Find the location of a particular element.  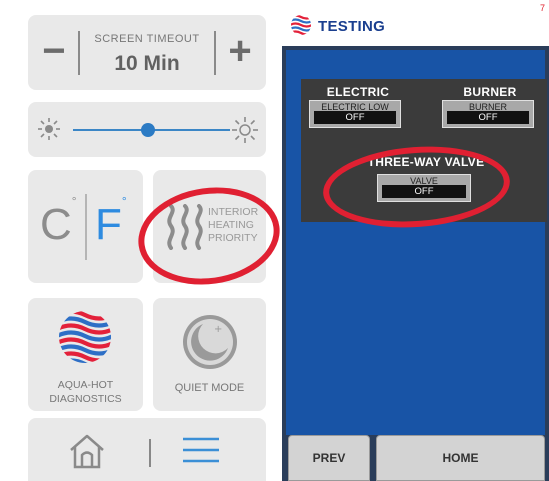

aqua-hot-logo-icon is located at coordinates (301, 27).